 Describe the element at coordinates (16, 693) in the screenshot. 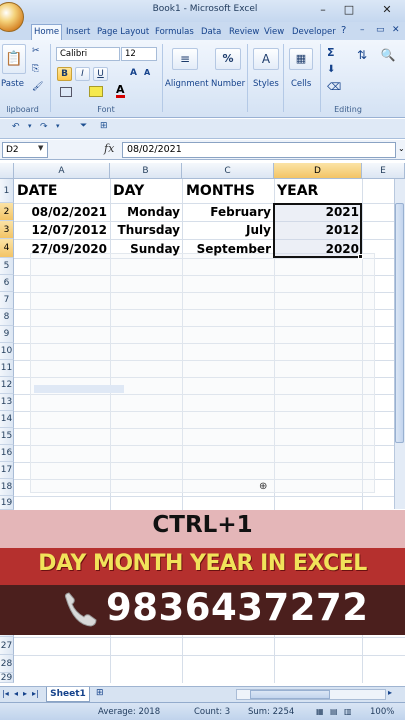

I see `prev-sheet-icon: ◂` at that location.